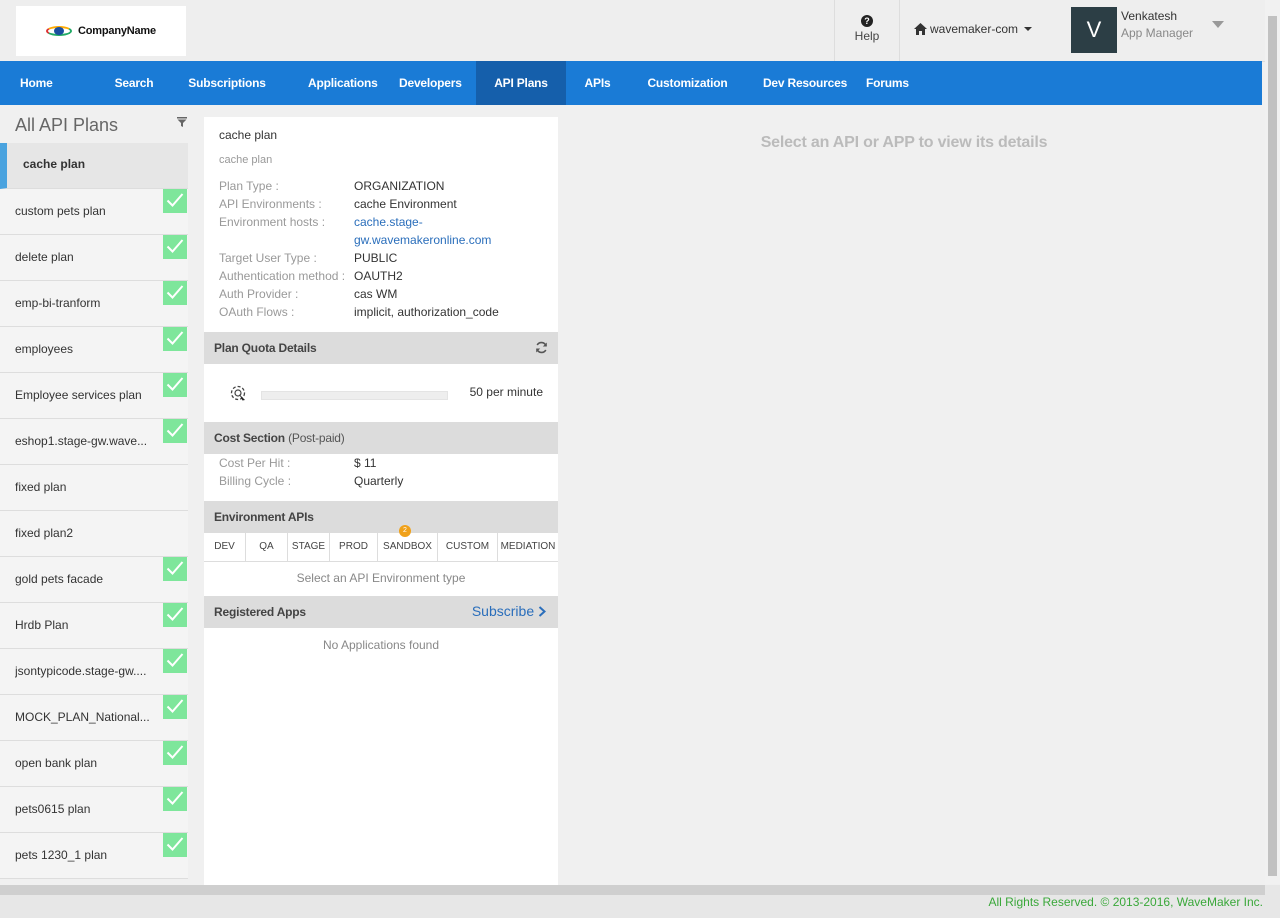 The height and width of the screenshot is (918, 1280). What do you see at coordinates (1157, 33) in the screenshot?
I see `user-role: App Manager` at bounding box center [1157, 33].